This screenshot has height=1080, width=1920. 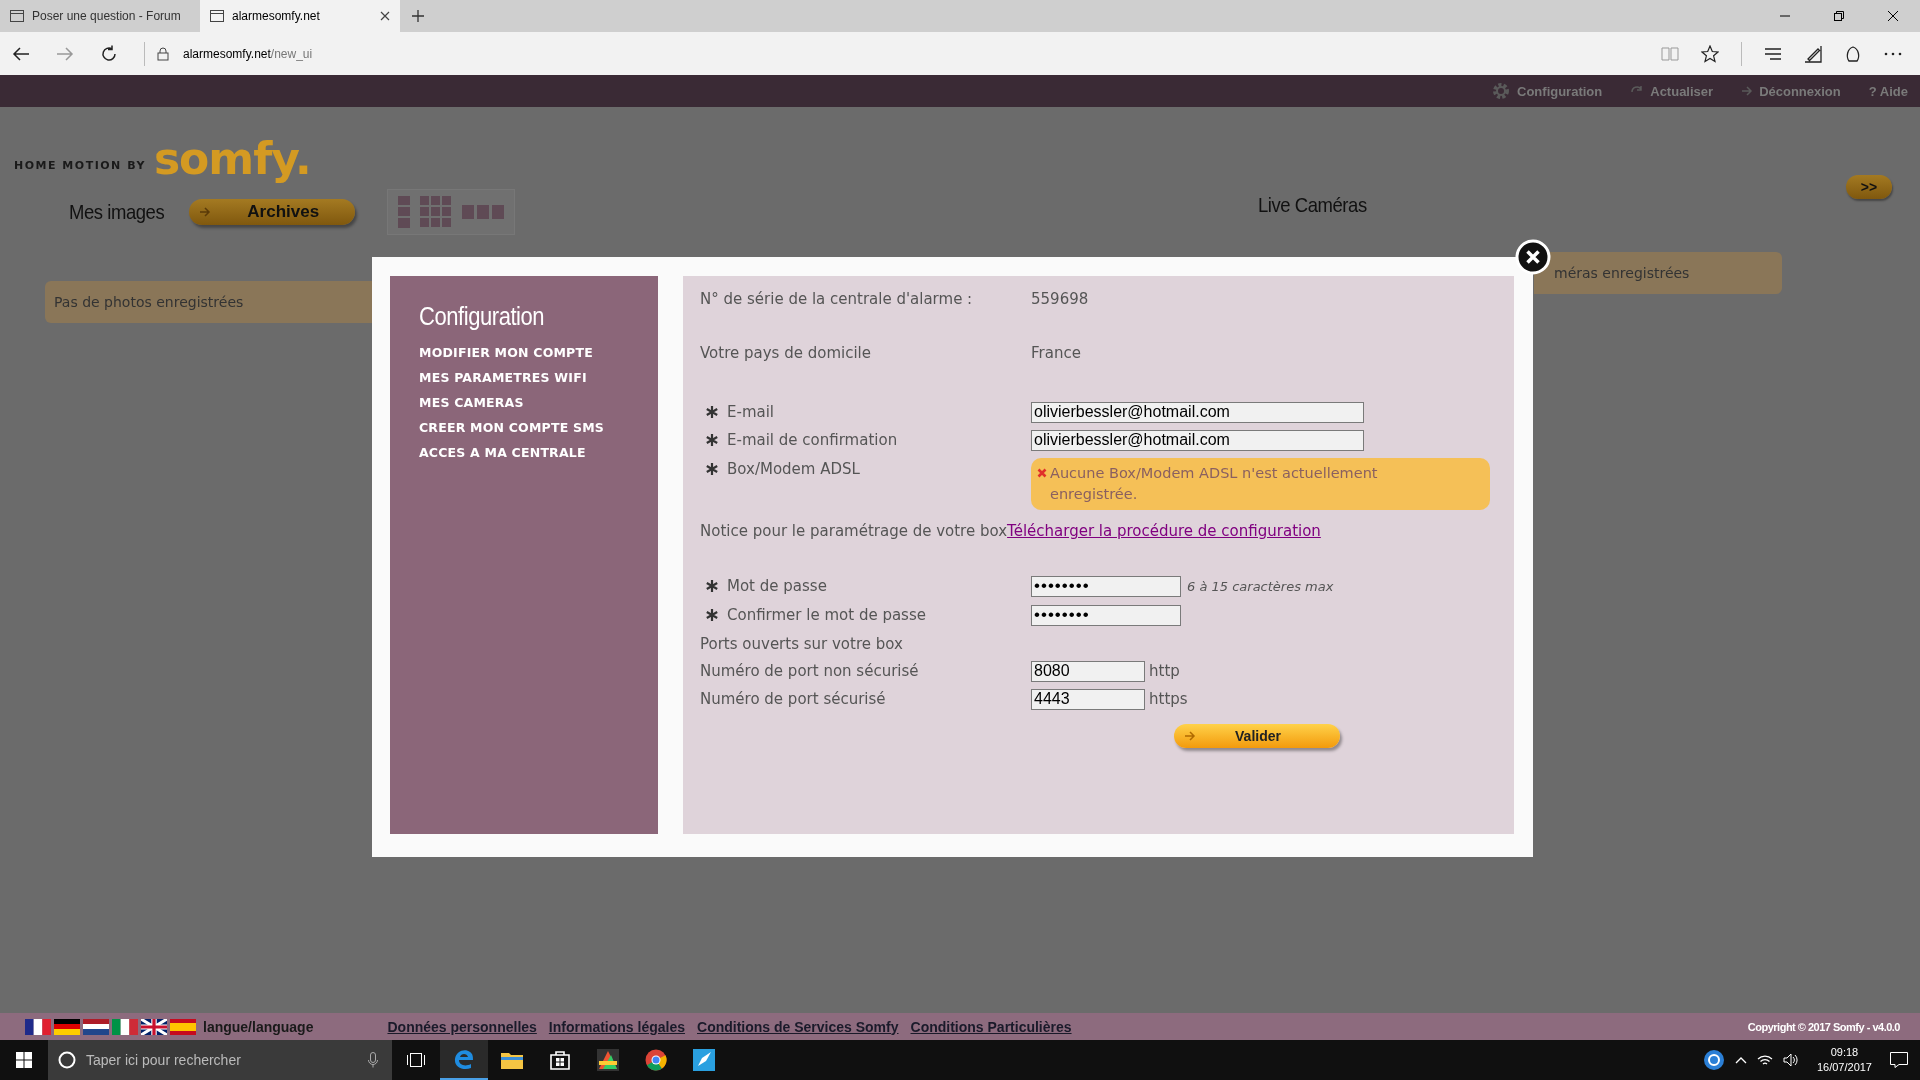 I want to click on field-label: Mot de passe, so click(x=777, y=586).